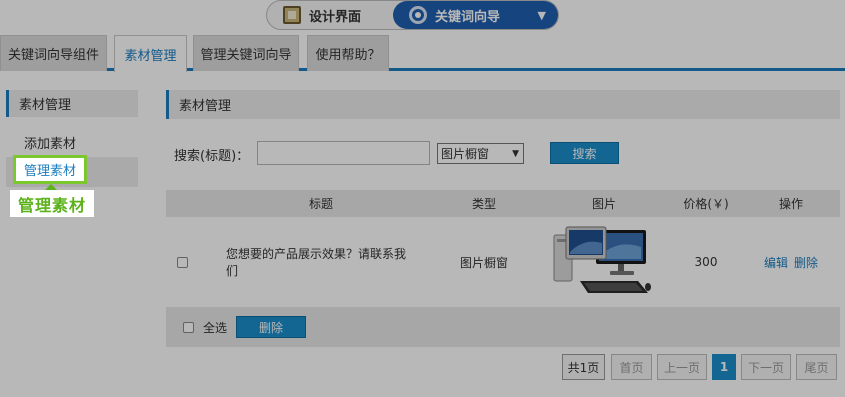 The width and height of the screenshot is (845, 397). I want to click on table-header: 标题 类型 图片 价格(￥) 操作, so click(503, 203).